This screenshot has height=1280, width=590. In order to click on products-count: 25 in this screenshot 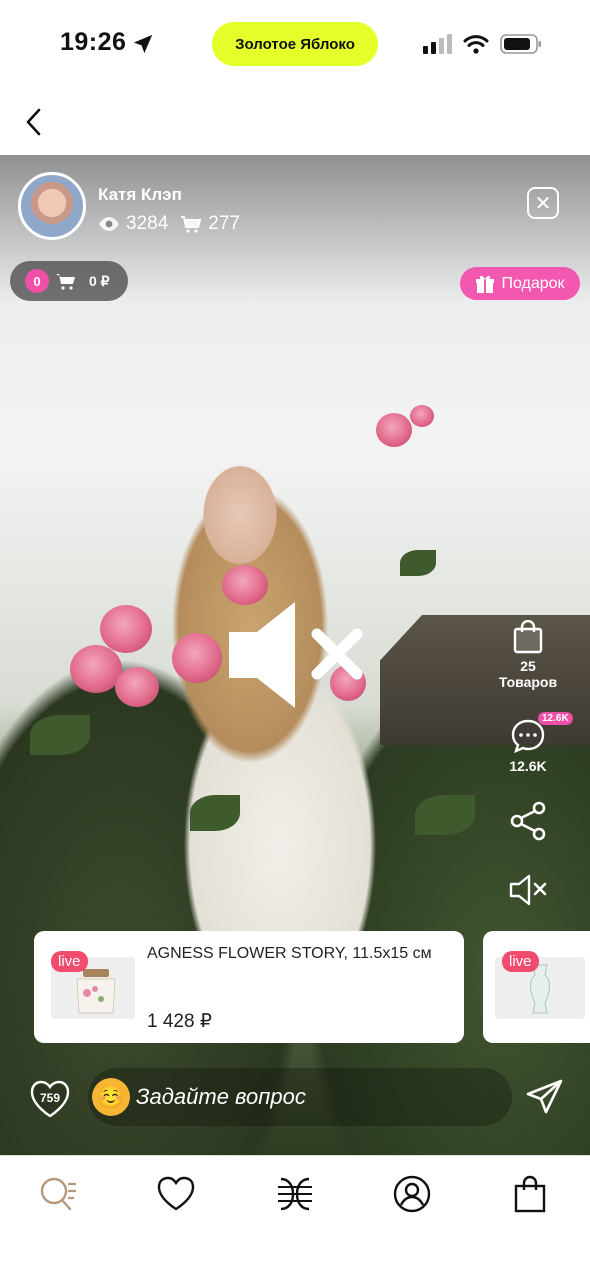, I will do `click(528, 666)`.